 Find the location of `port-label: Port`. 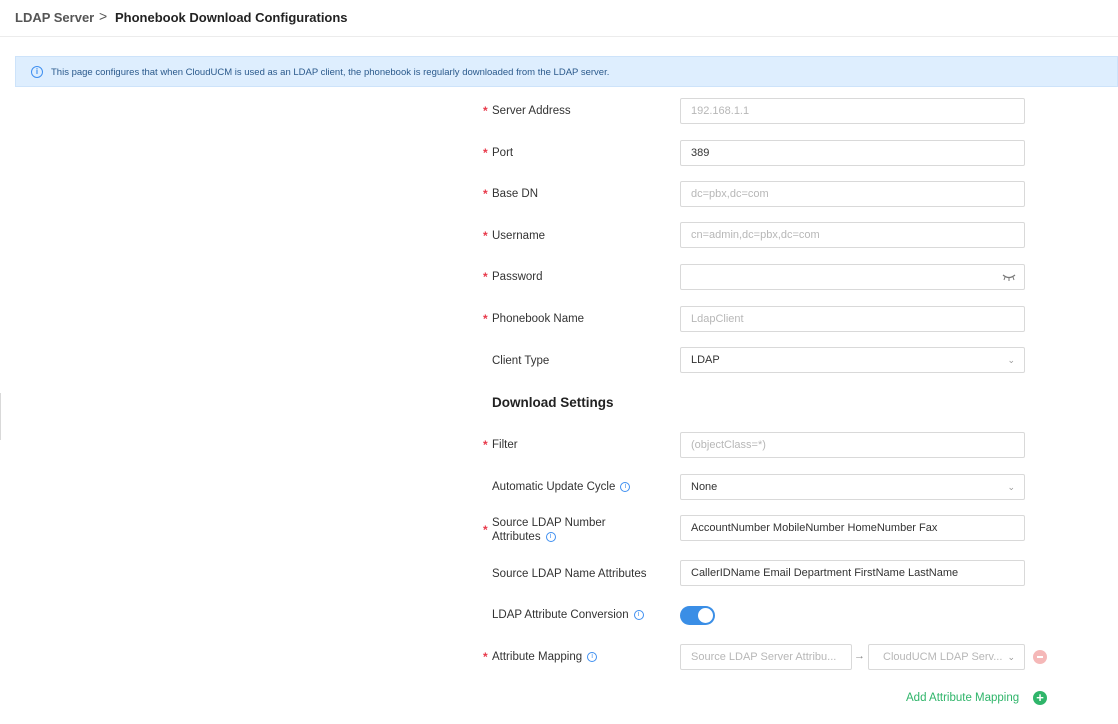

port-label: Port is located at coordinates (503, 153).